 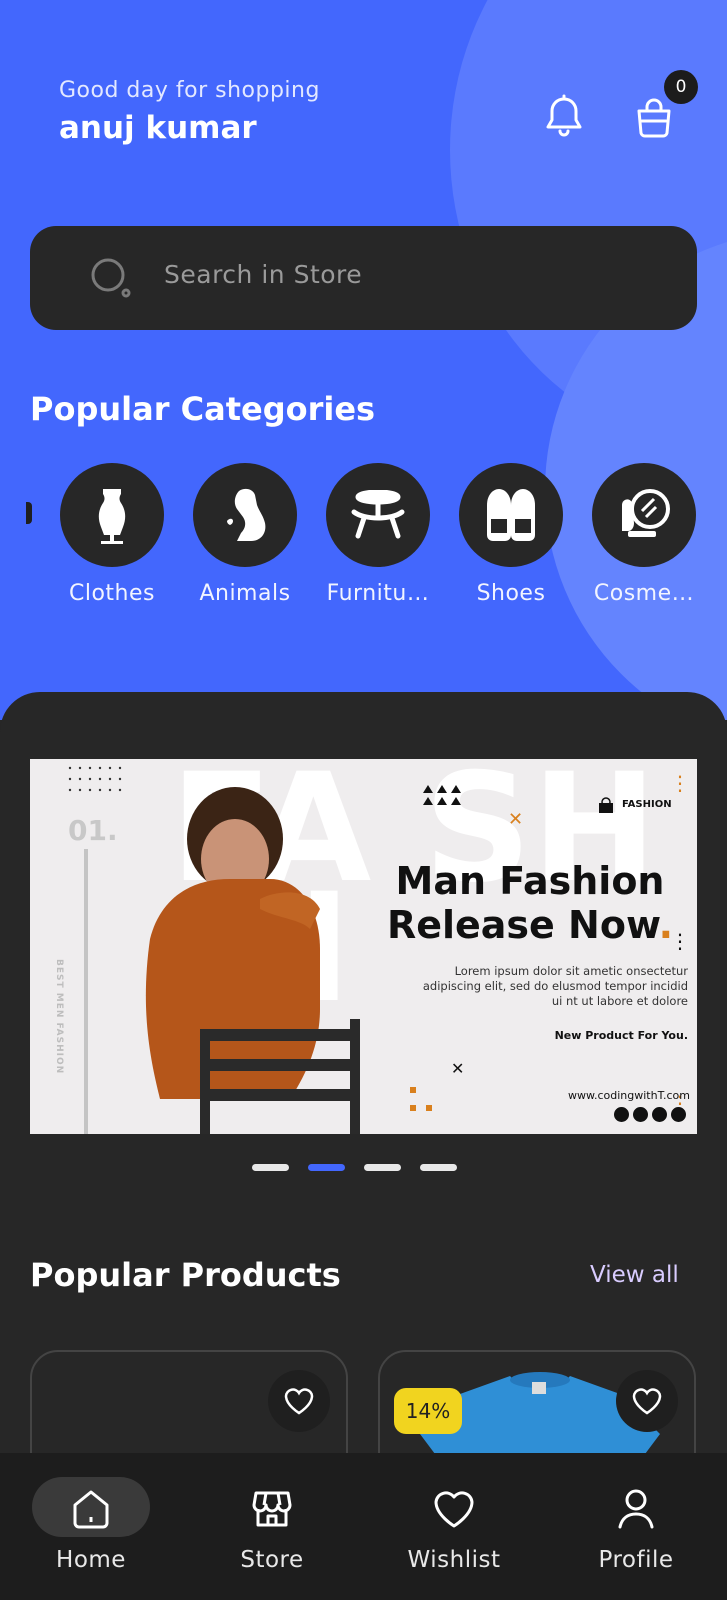 I want to click on nav-item-profile: Profile, so click(x=636, y=1523).